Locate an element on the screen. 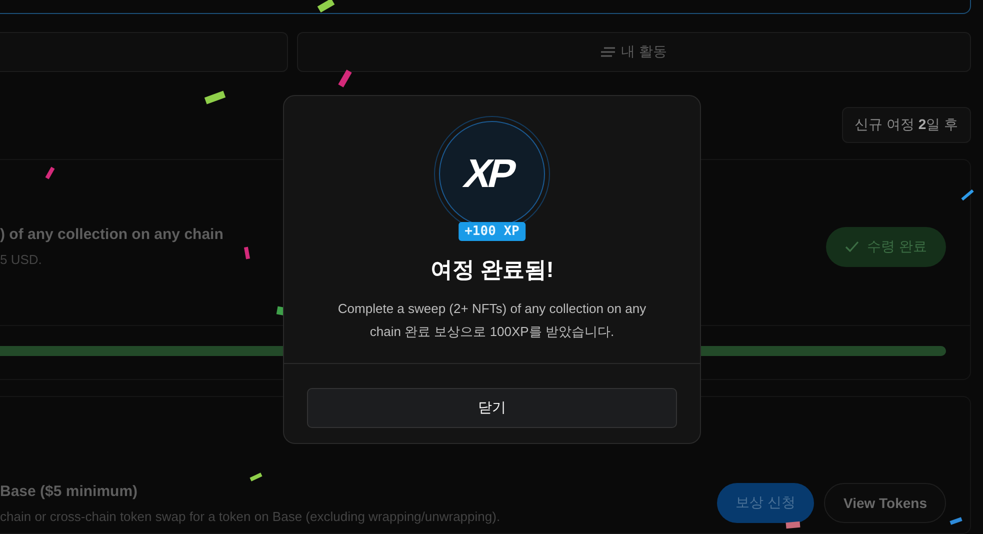 The image size is (983, 534). next-journey-chip: 신규 여정 2일 후 is located at coordinates (906, 125).